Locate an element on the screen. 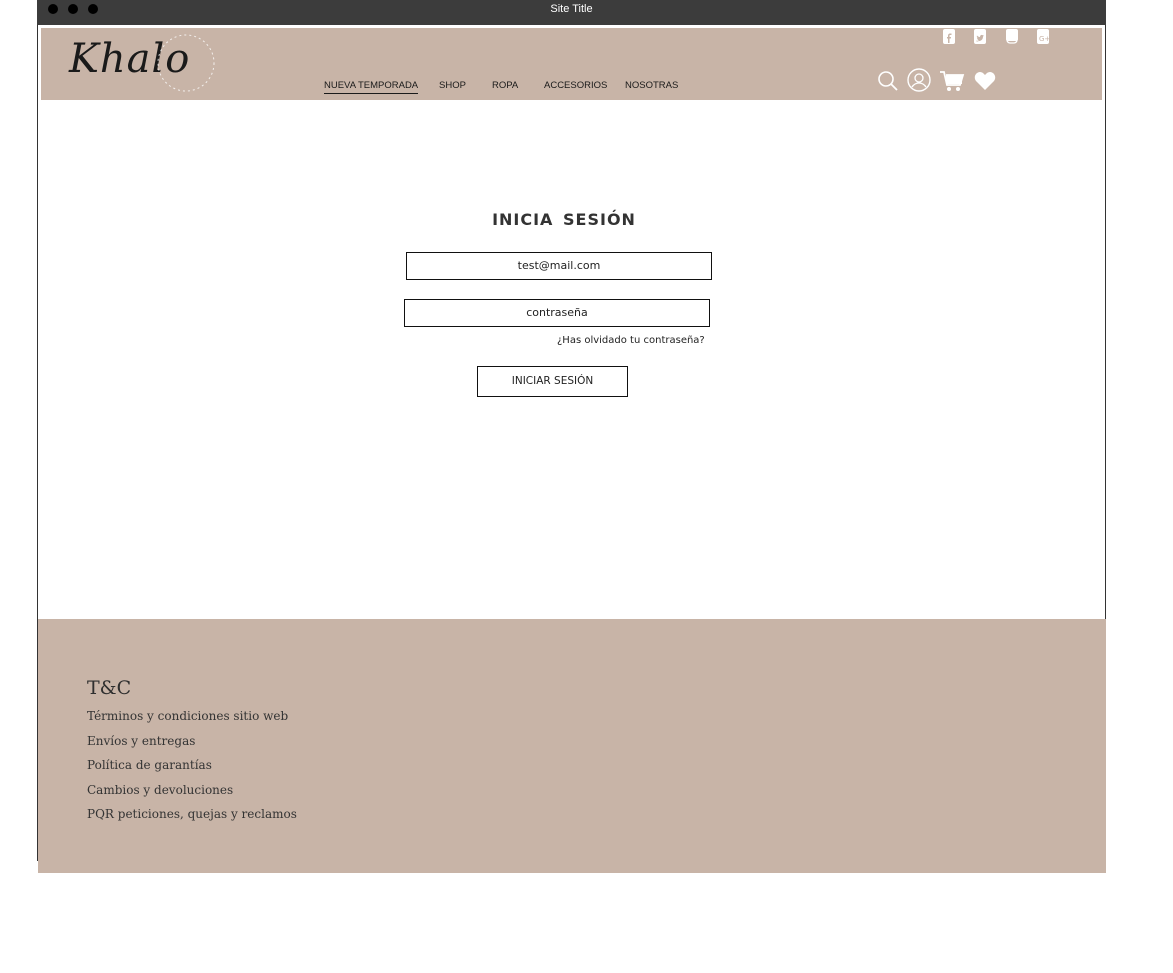 This screenshot has width=1173, height=973. nav-shop: SHOP is located at coordinates (452, 85).